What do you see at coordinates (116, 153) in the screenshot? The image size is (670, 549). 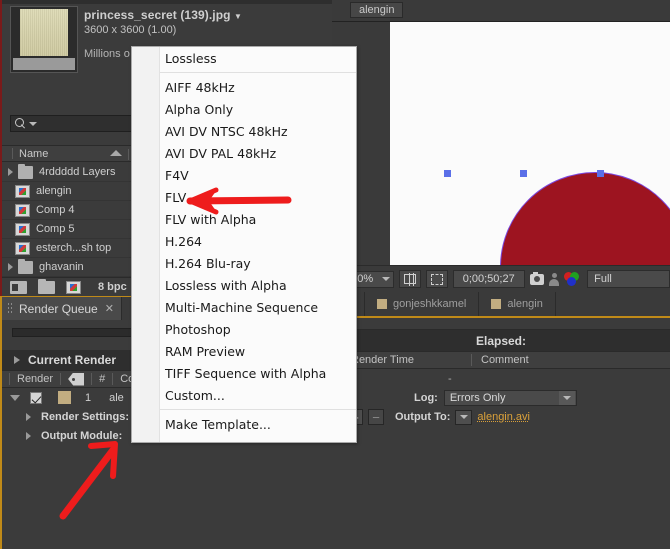 I see `sort-ascending-icon` at bounding box center [116, 153].